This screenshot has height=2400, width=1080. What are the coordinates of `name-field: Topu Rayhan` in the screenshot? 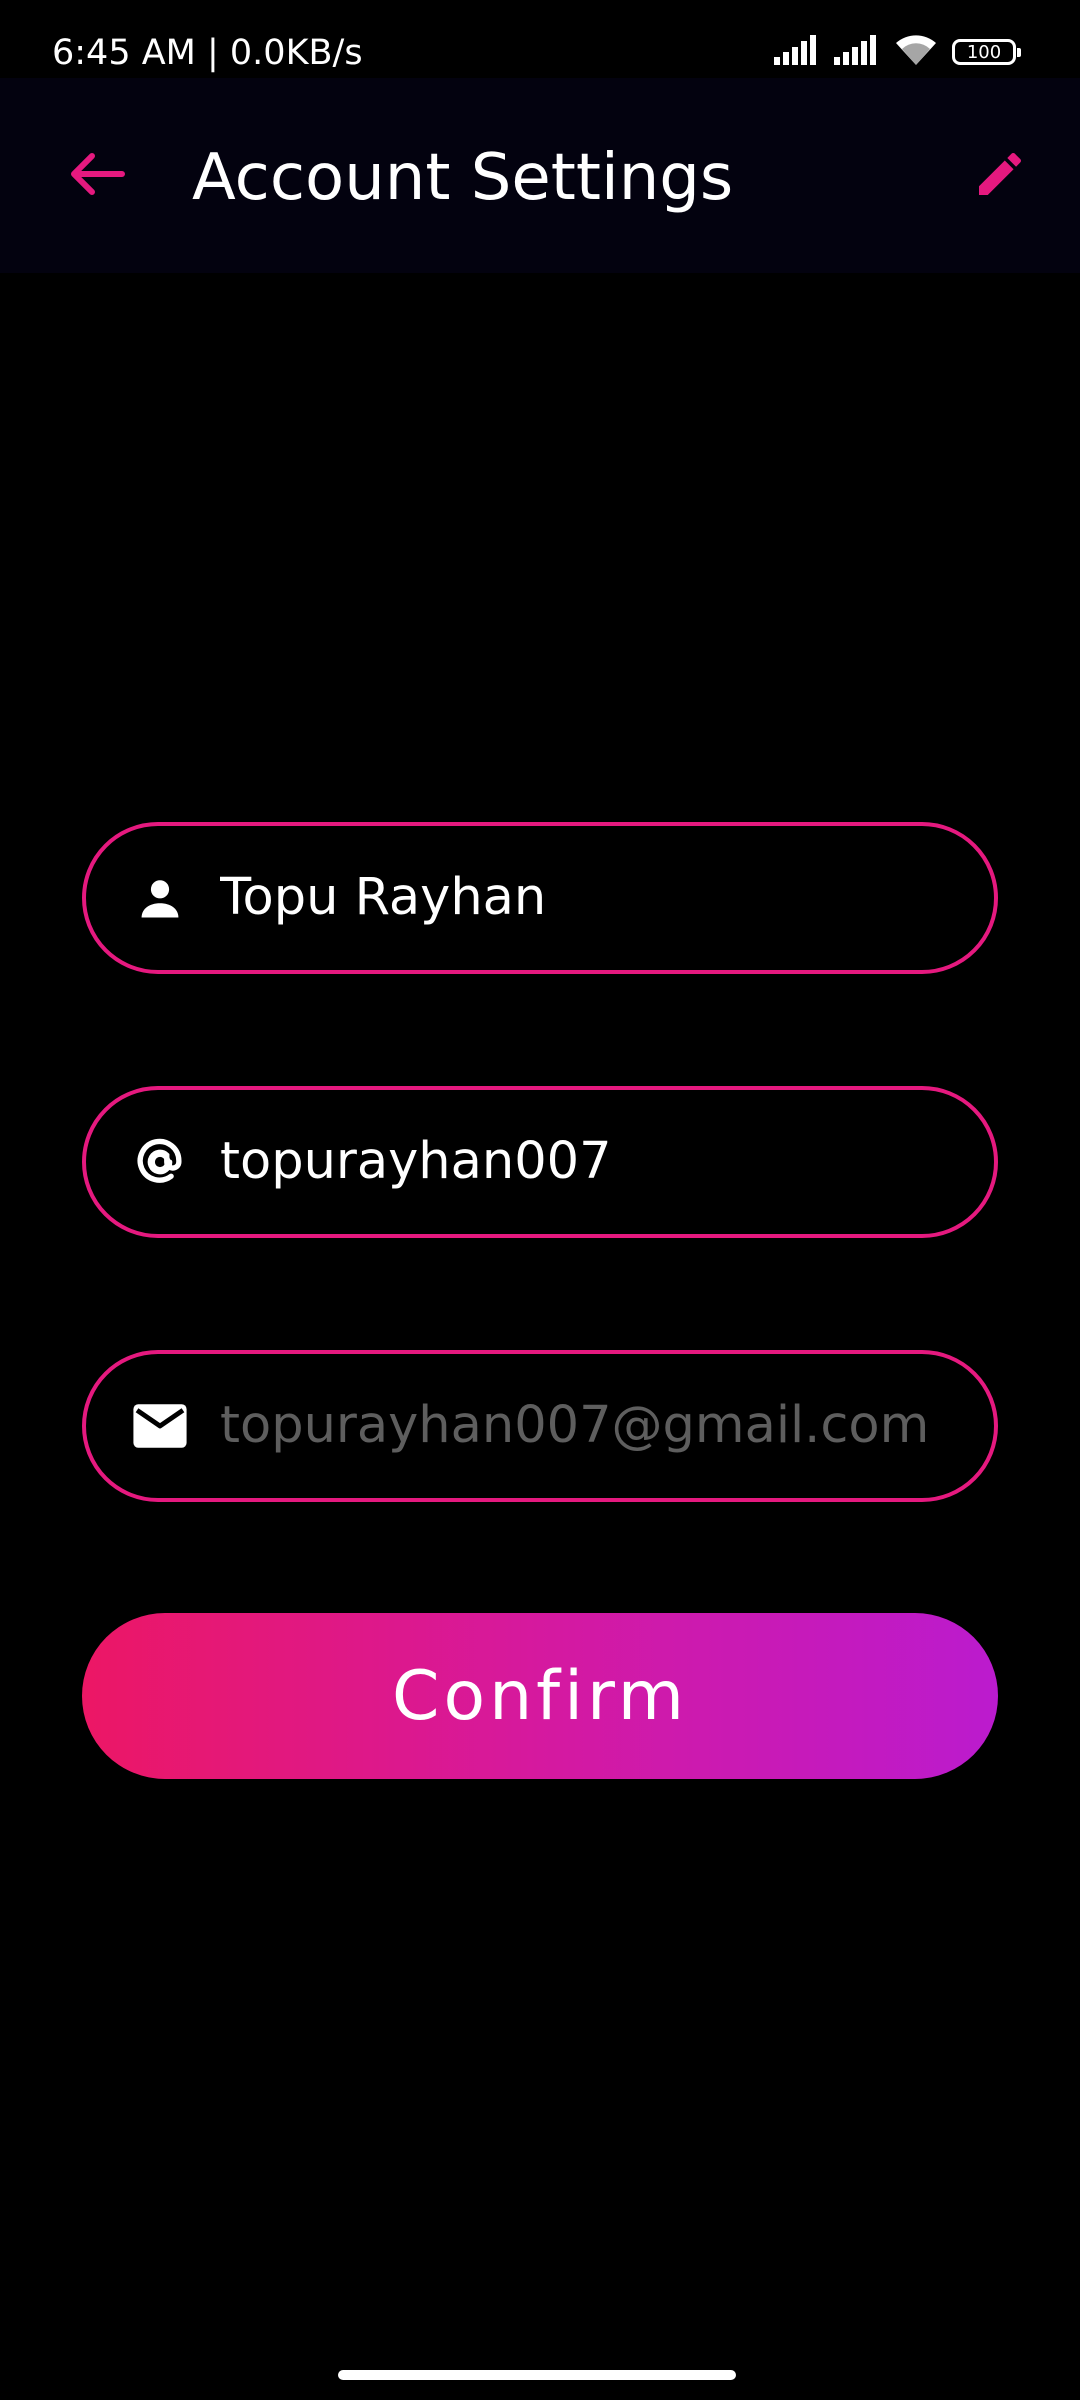 It's located at (540, 898).